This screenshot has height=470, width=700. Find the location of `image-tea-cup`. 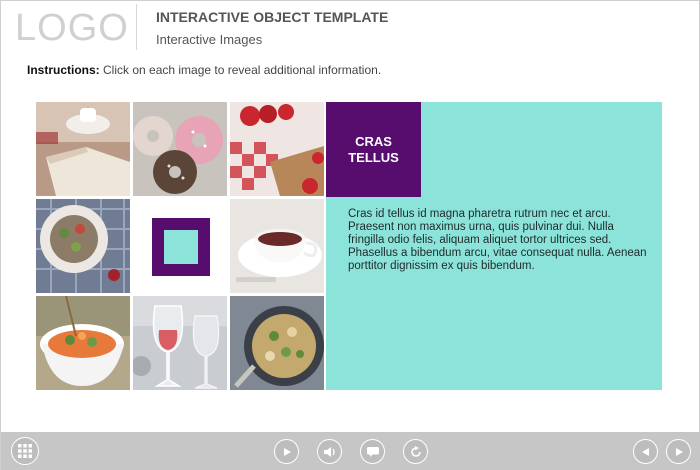

image-tea-cup is located at coordinates (277, 246).